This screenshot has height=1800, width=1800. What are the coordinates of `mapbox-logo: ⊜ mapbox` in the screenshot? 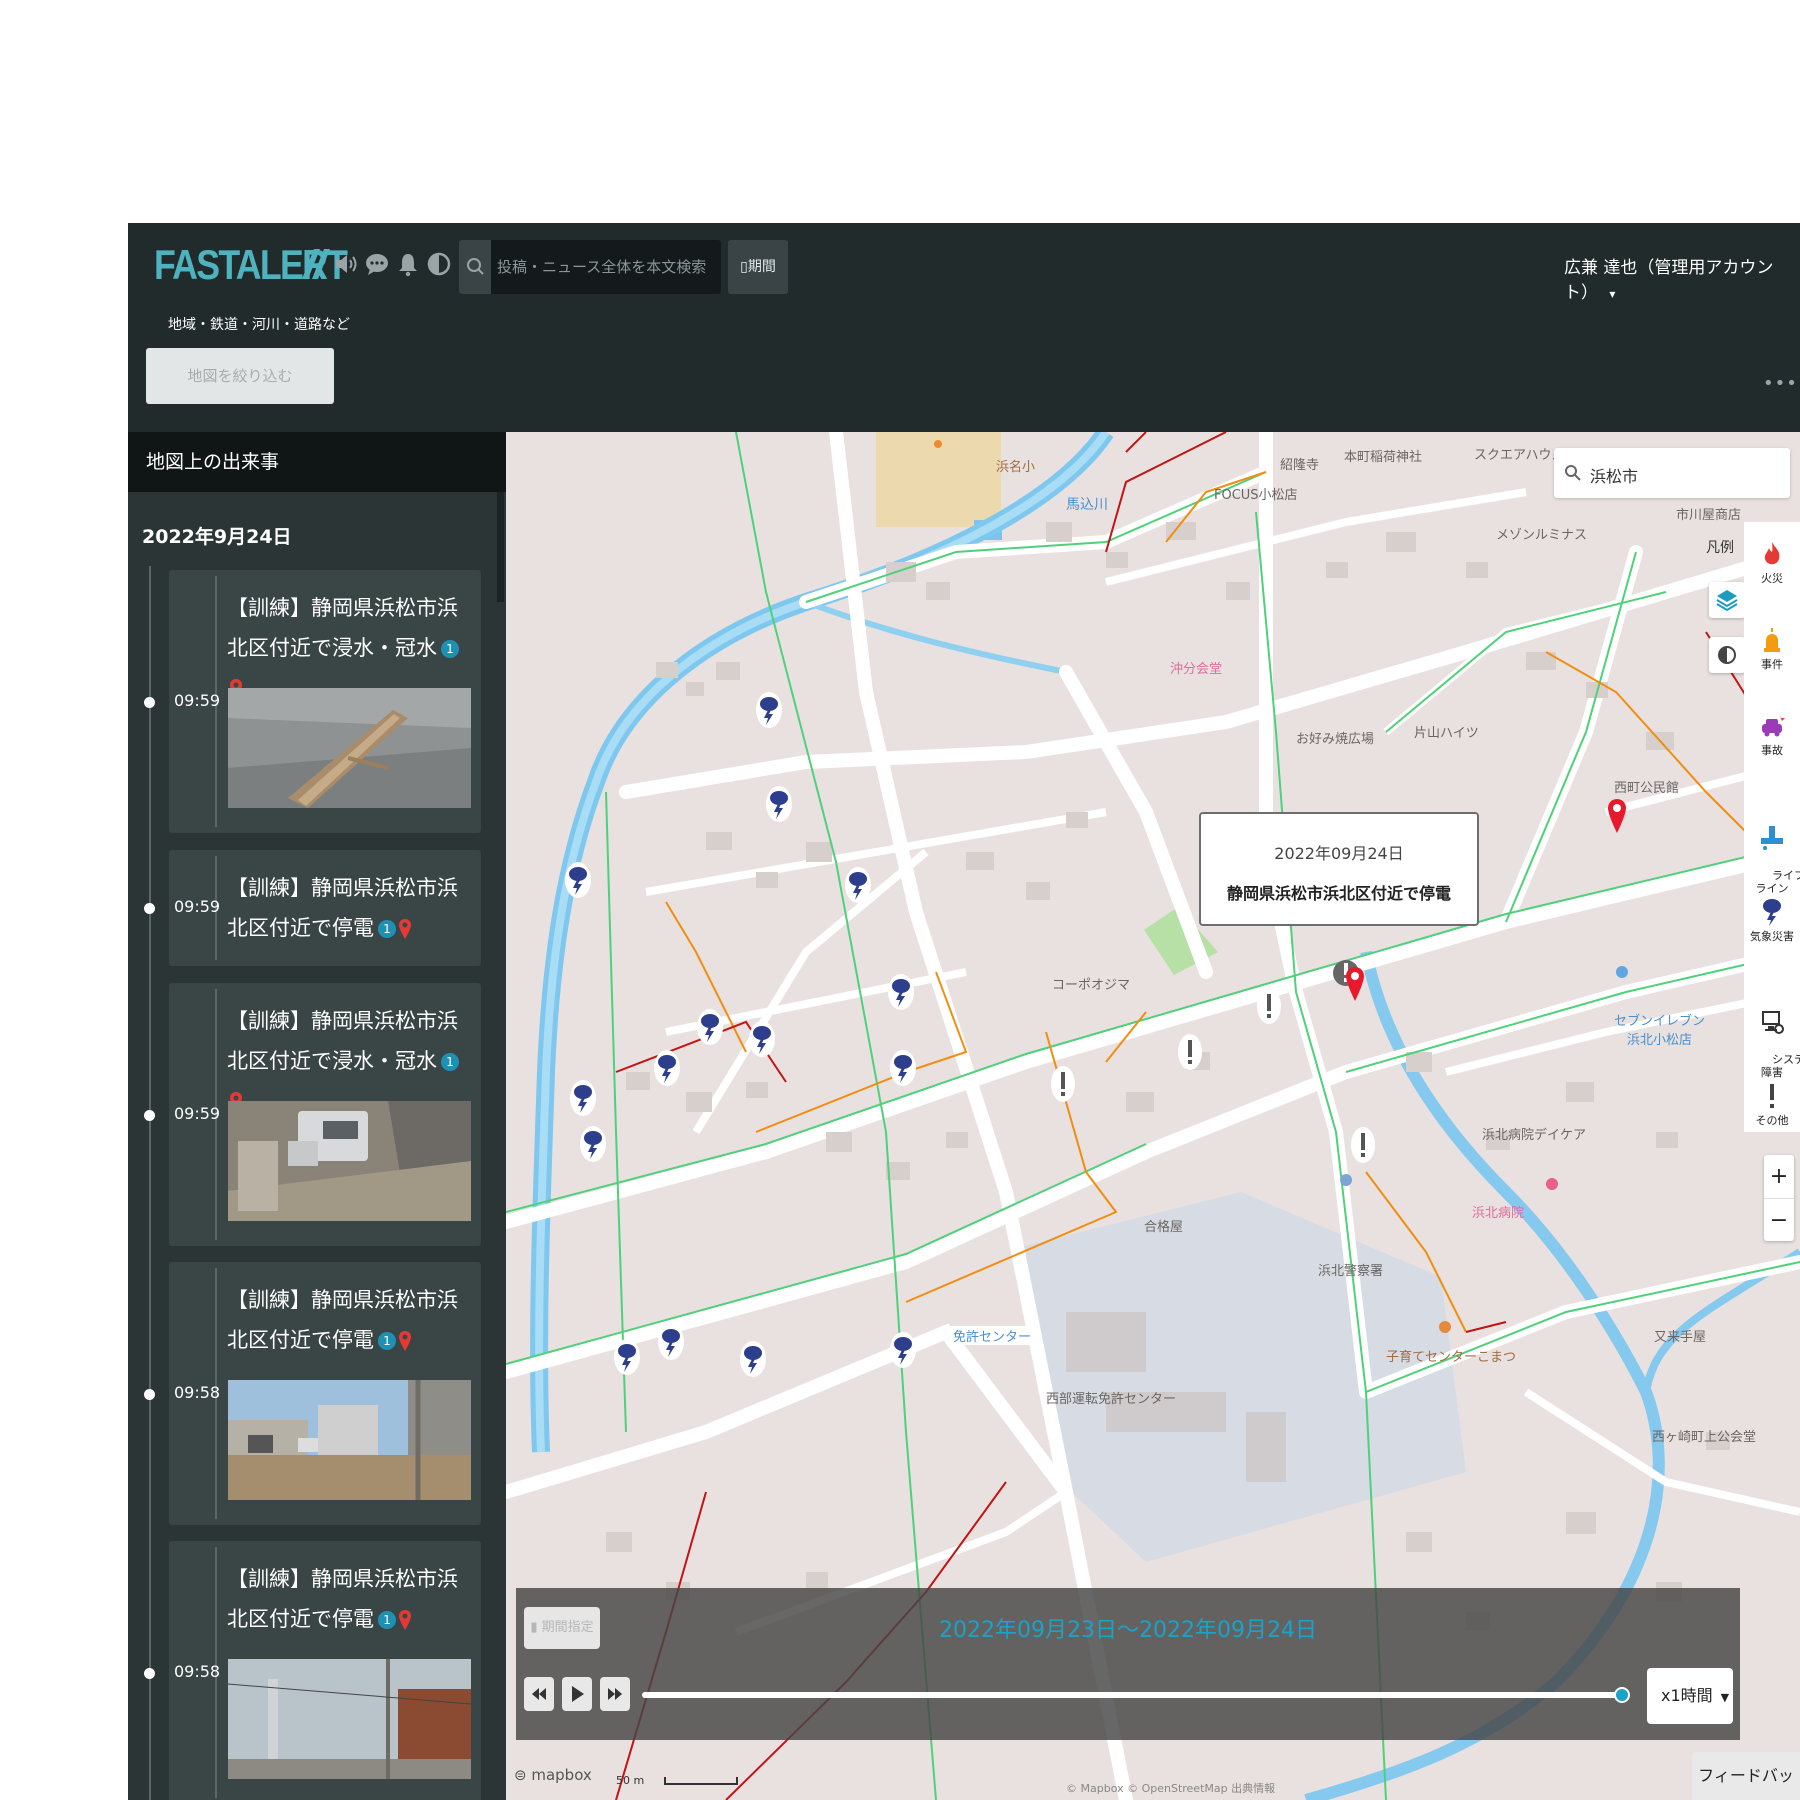 It's located at (553, 1775).